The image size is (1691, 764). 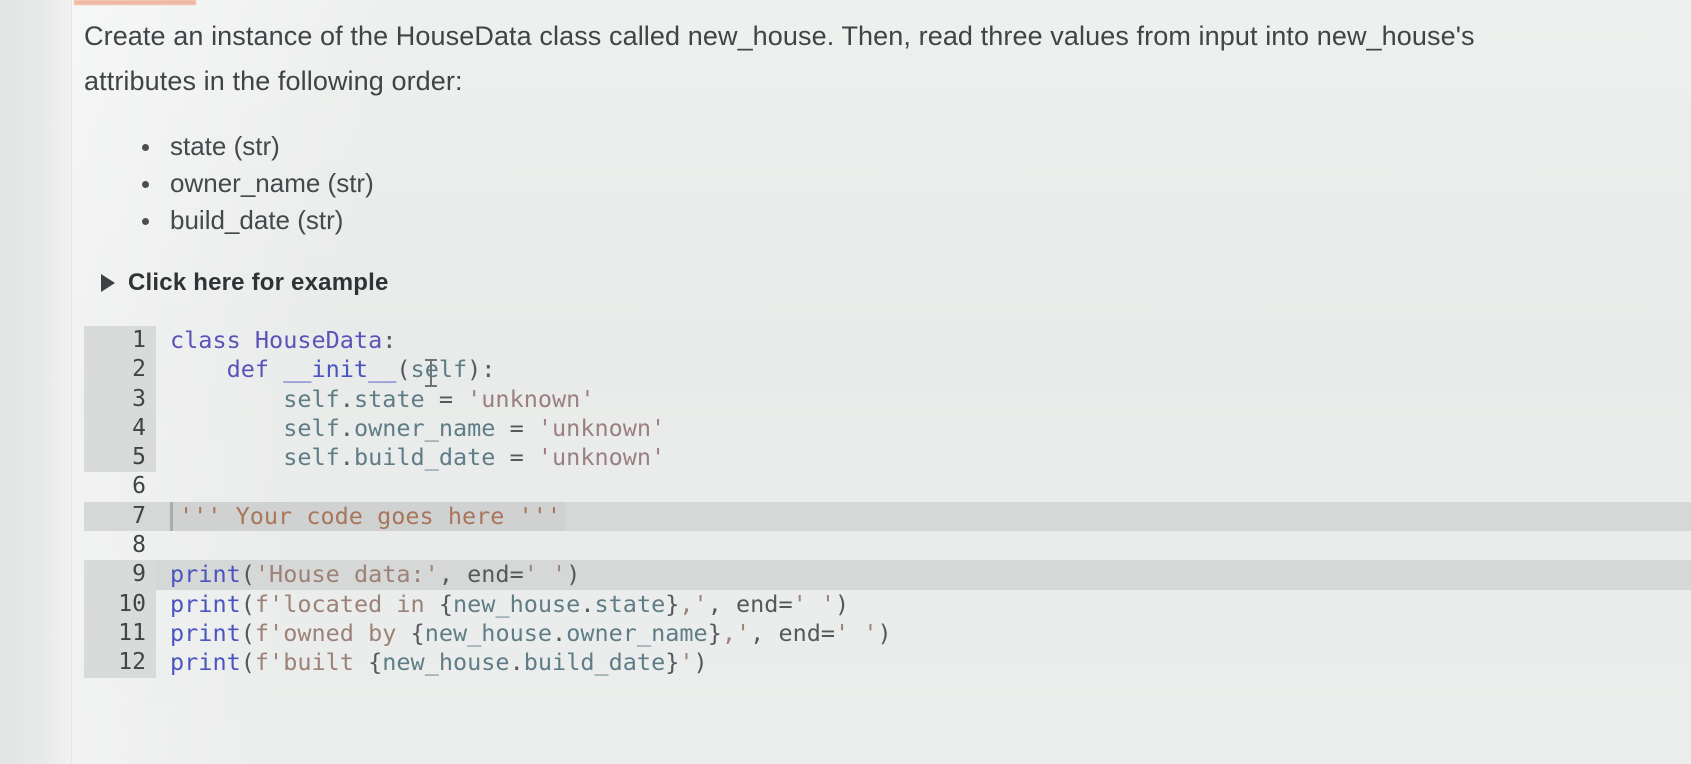 I want to click on code-line-editable: 6, so click(x=887, y=486).